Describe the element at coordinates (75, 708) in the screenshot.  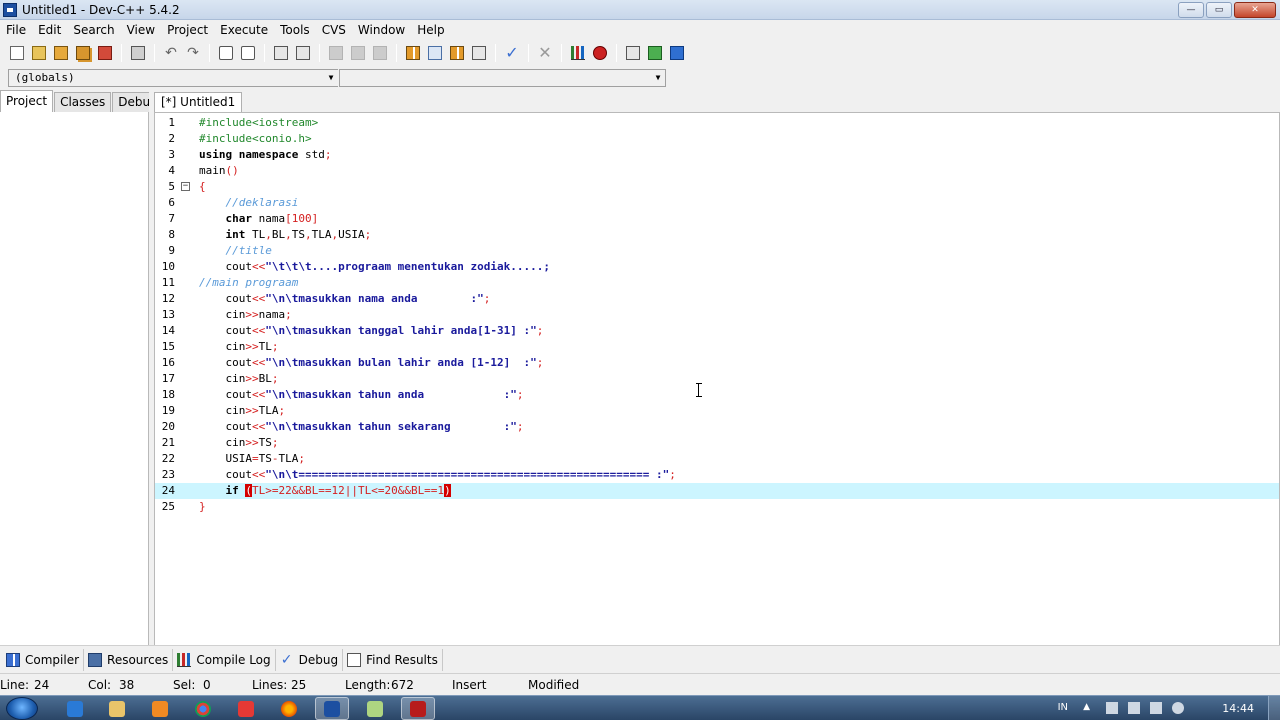
I see `taskbar-ie` at that location.